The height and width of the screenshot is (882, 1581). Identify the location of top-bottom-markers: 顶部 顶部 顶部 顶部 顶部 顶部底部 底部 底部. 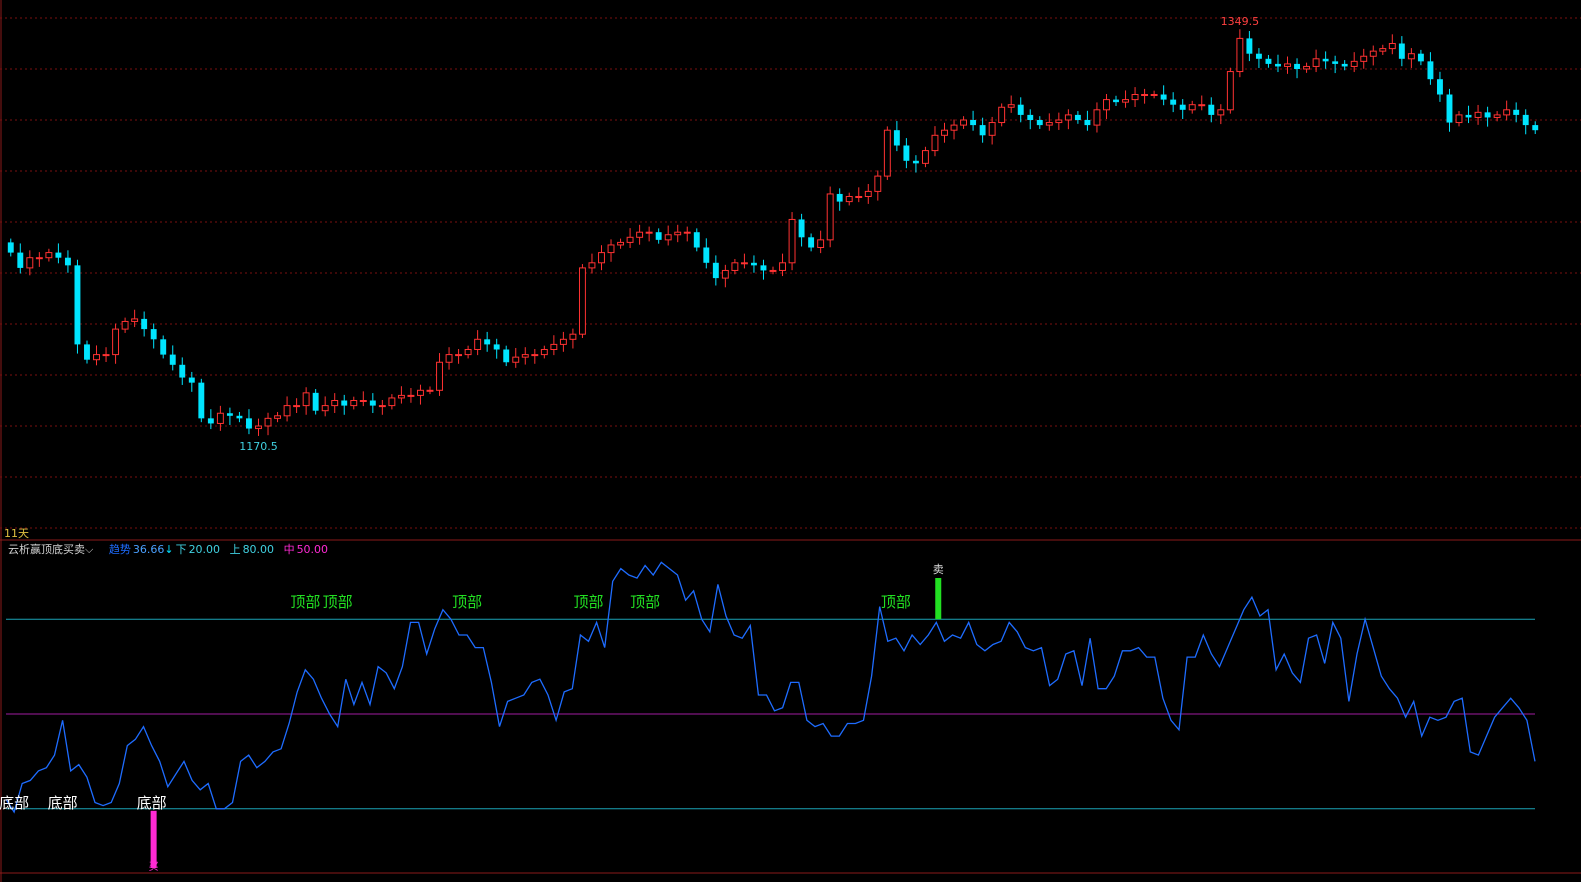
(455, 702).